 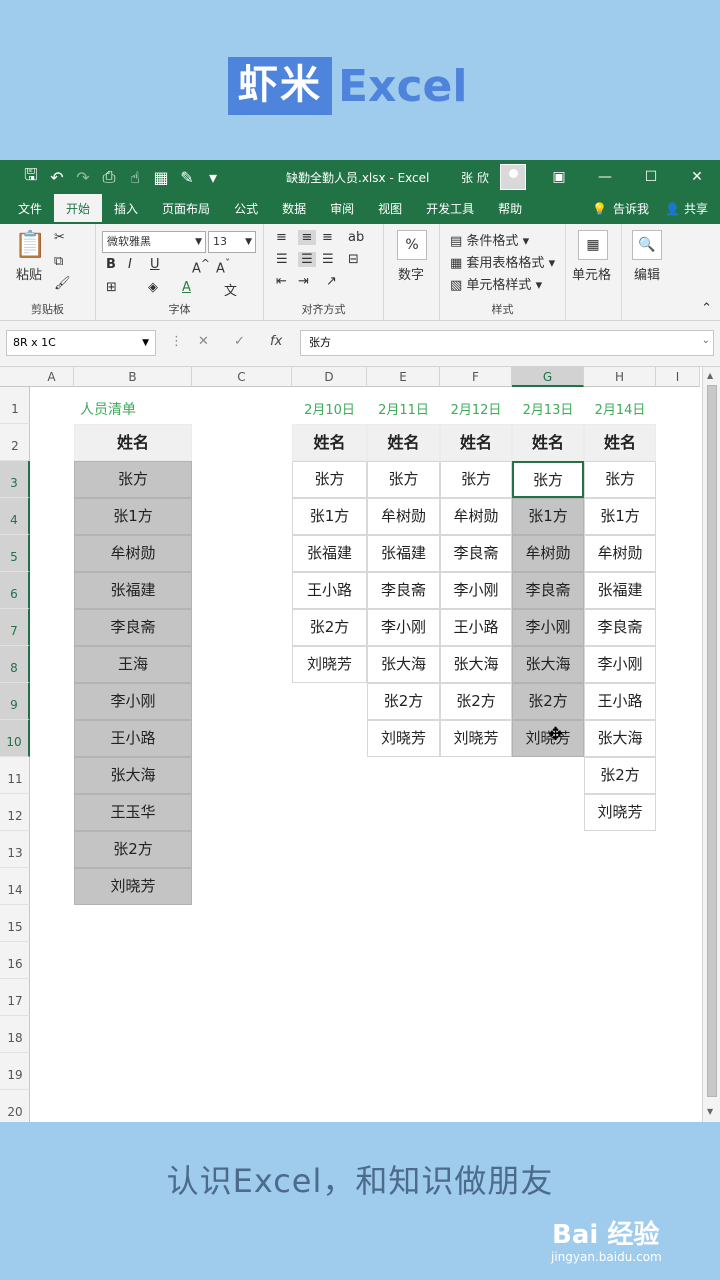 What do you see at coordinates (130, 264) in the screenshot?
I see `italic-icon: I` at bounding box center [130, 264].